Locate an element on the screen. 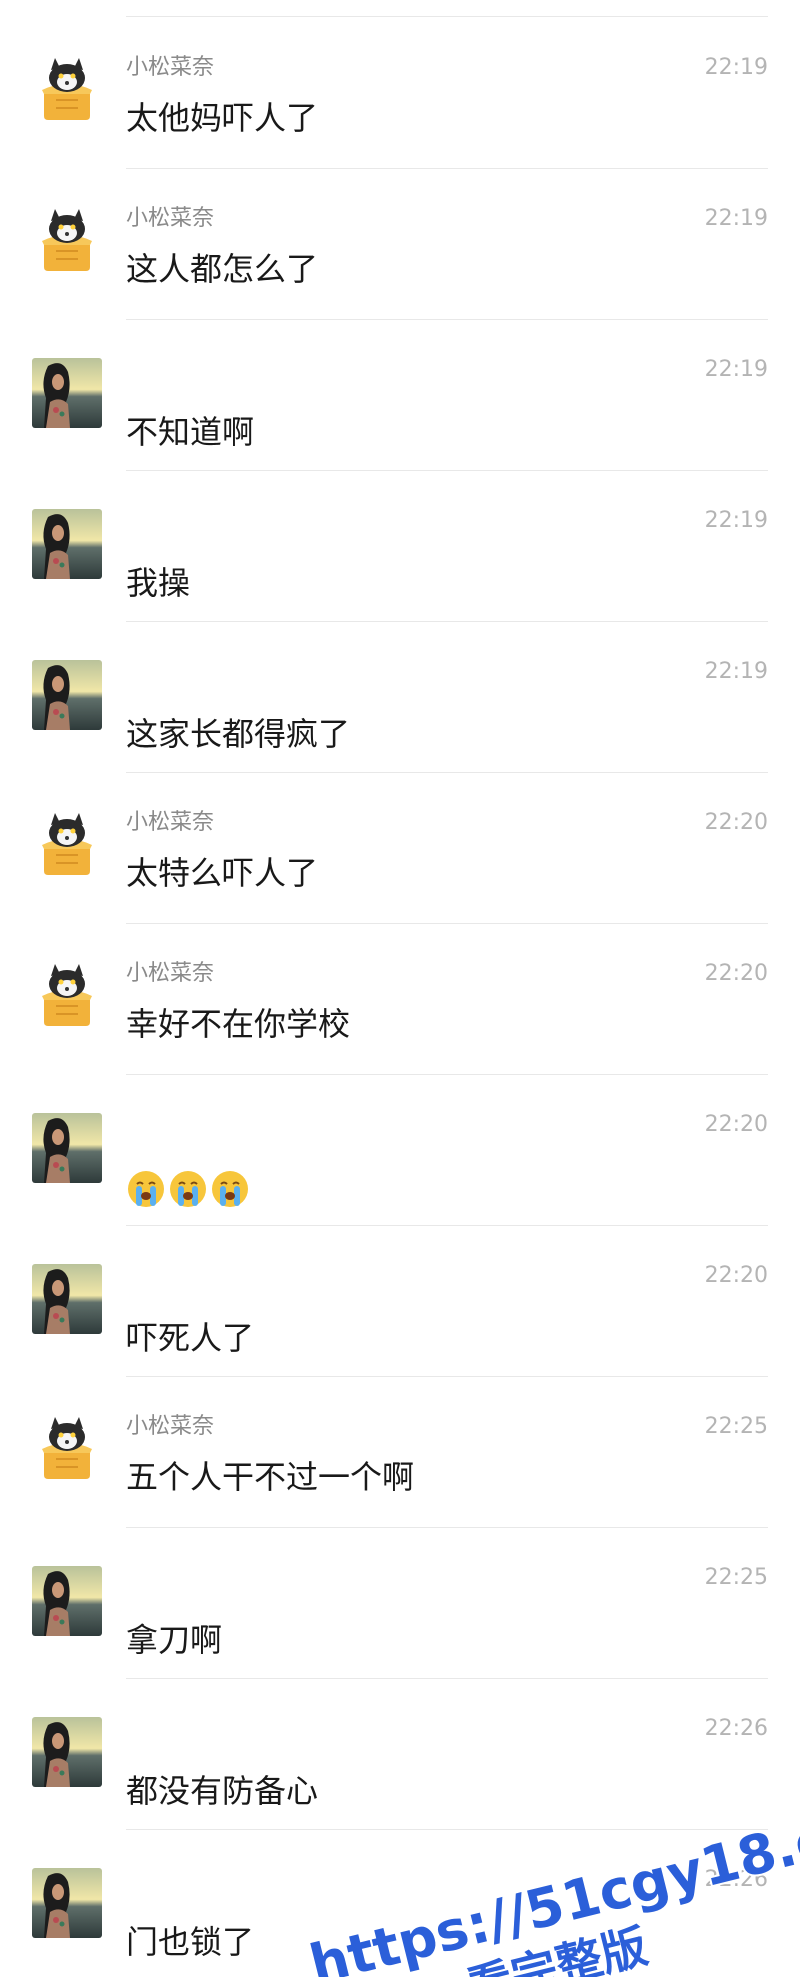  message-text: 门也锁了 is located at coordinates (190, 1942).